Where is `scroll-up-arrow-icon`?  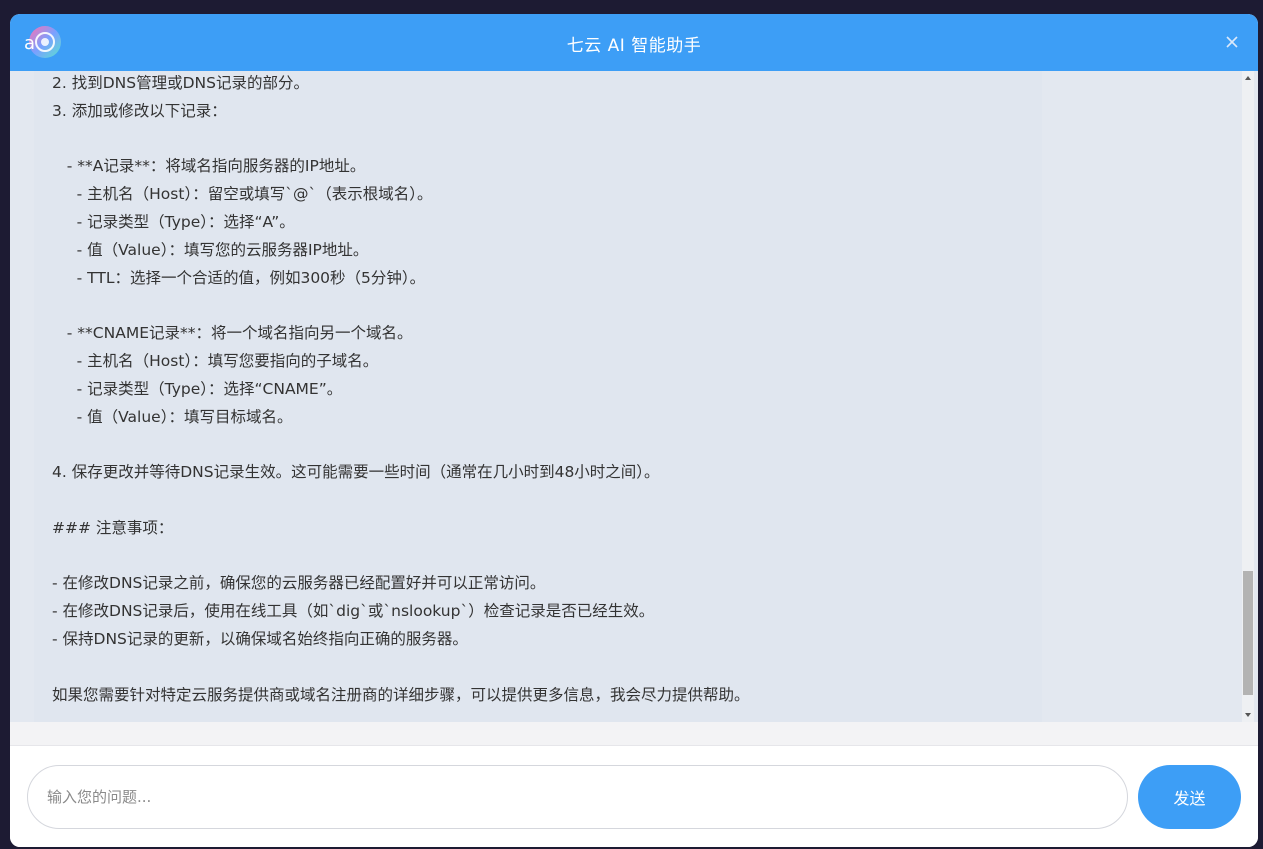
scroll-up-arrow-icon is located at coordinates (1248, 78).